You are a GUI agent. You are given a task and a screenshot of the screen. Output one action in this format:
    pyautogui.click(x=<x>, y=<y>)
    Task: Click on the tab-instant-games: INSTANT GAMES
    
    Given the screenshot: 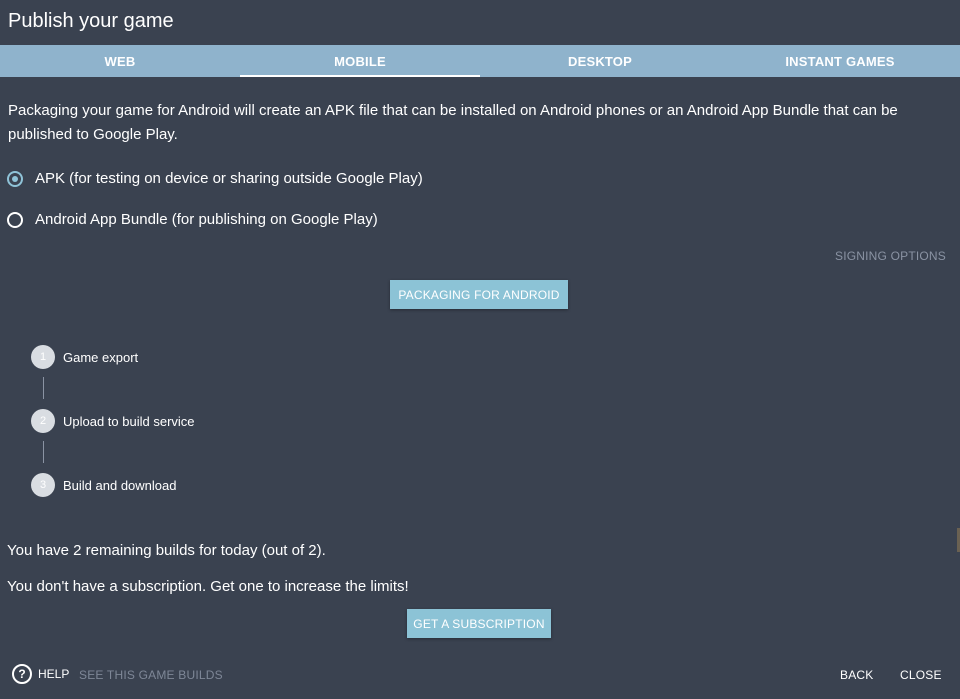 What is the action you would take?
    pyautogui.click(x=840, y=61)
    